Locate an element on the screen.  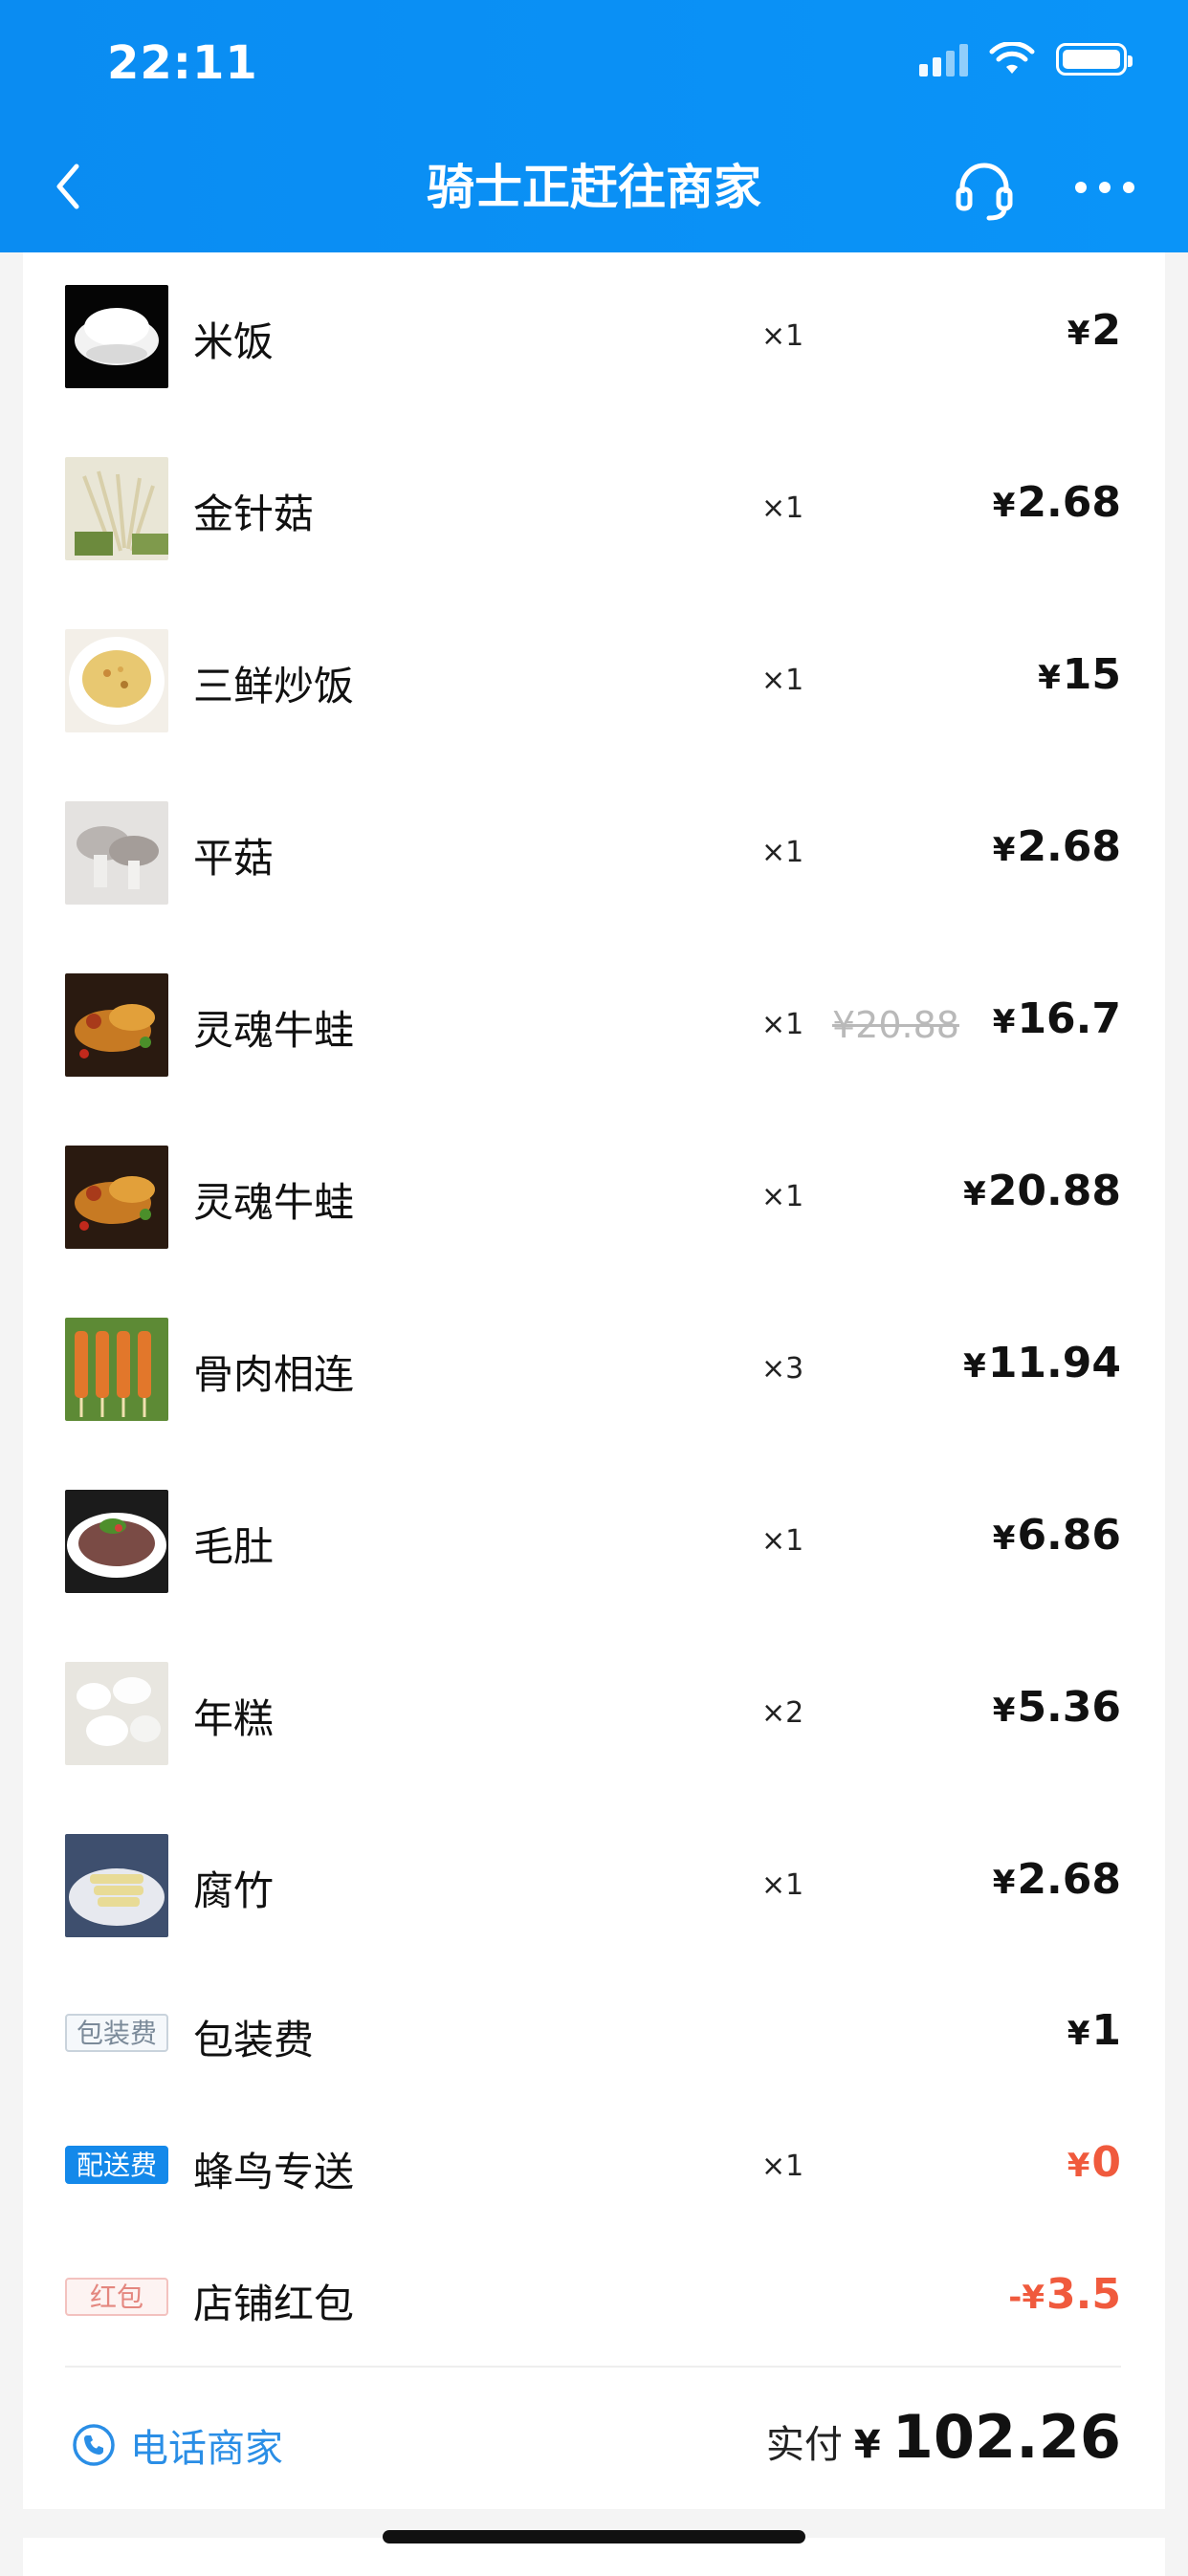
status-time: 22:11 is located at coordinates (182, 63).